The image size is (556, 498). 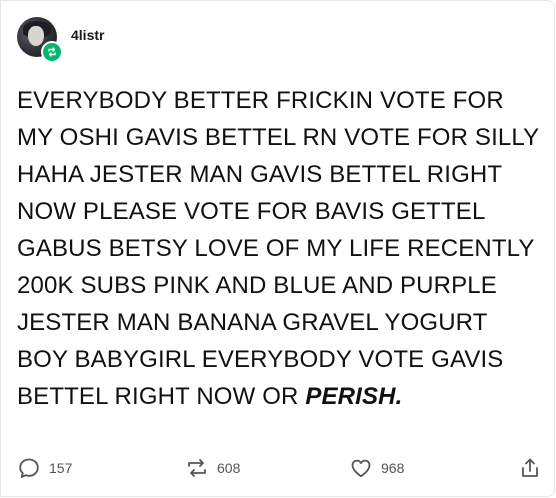 What do you see at coordinates (52, 52) in the screenshot?
I see `reblog-badge-icon` at bounding box center [52, 52].